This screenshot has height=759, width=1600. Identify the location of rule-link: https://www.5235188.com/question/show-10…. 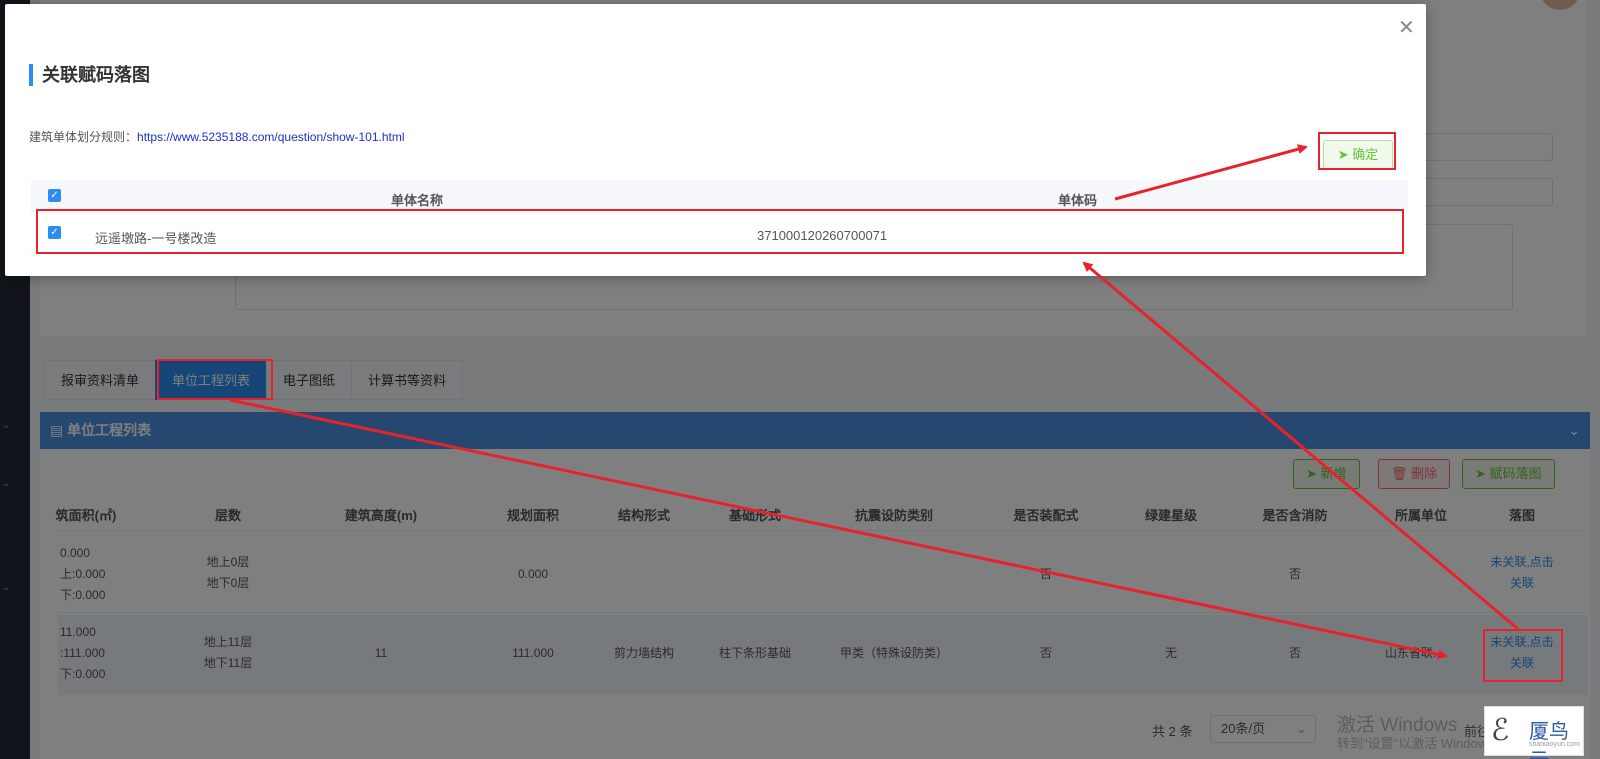
(270, 137).